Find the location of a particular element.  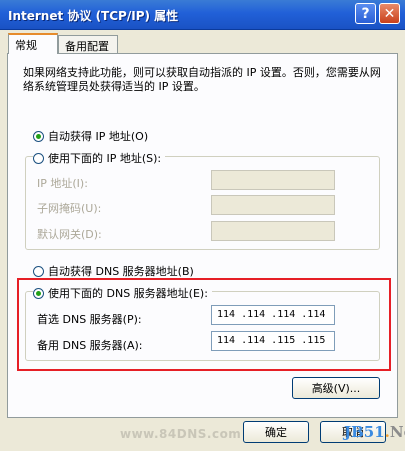

default-gateway-label: 默认网关(D): is located at coordinates (69, 234).